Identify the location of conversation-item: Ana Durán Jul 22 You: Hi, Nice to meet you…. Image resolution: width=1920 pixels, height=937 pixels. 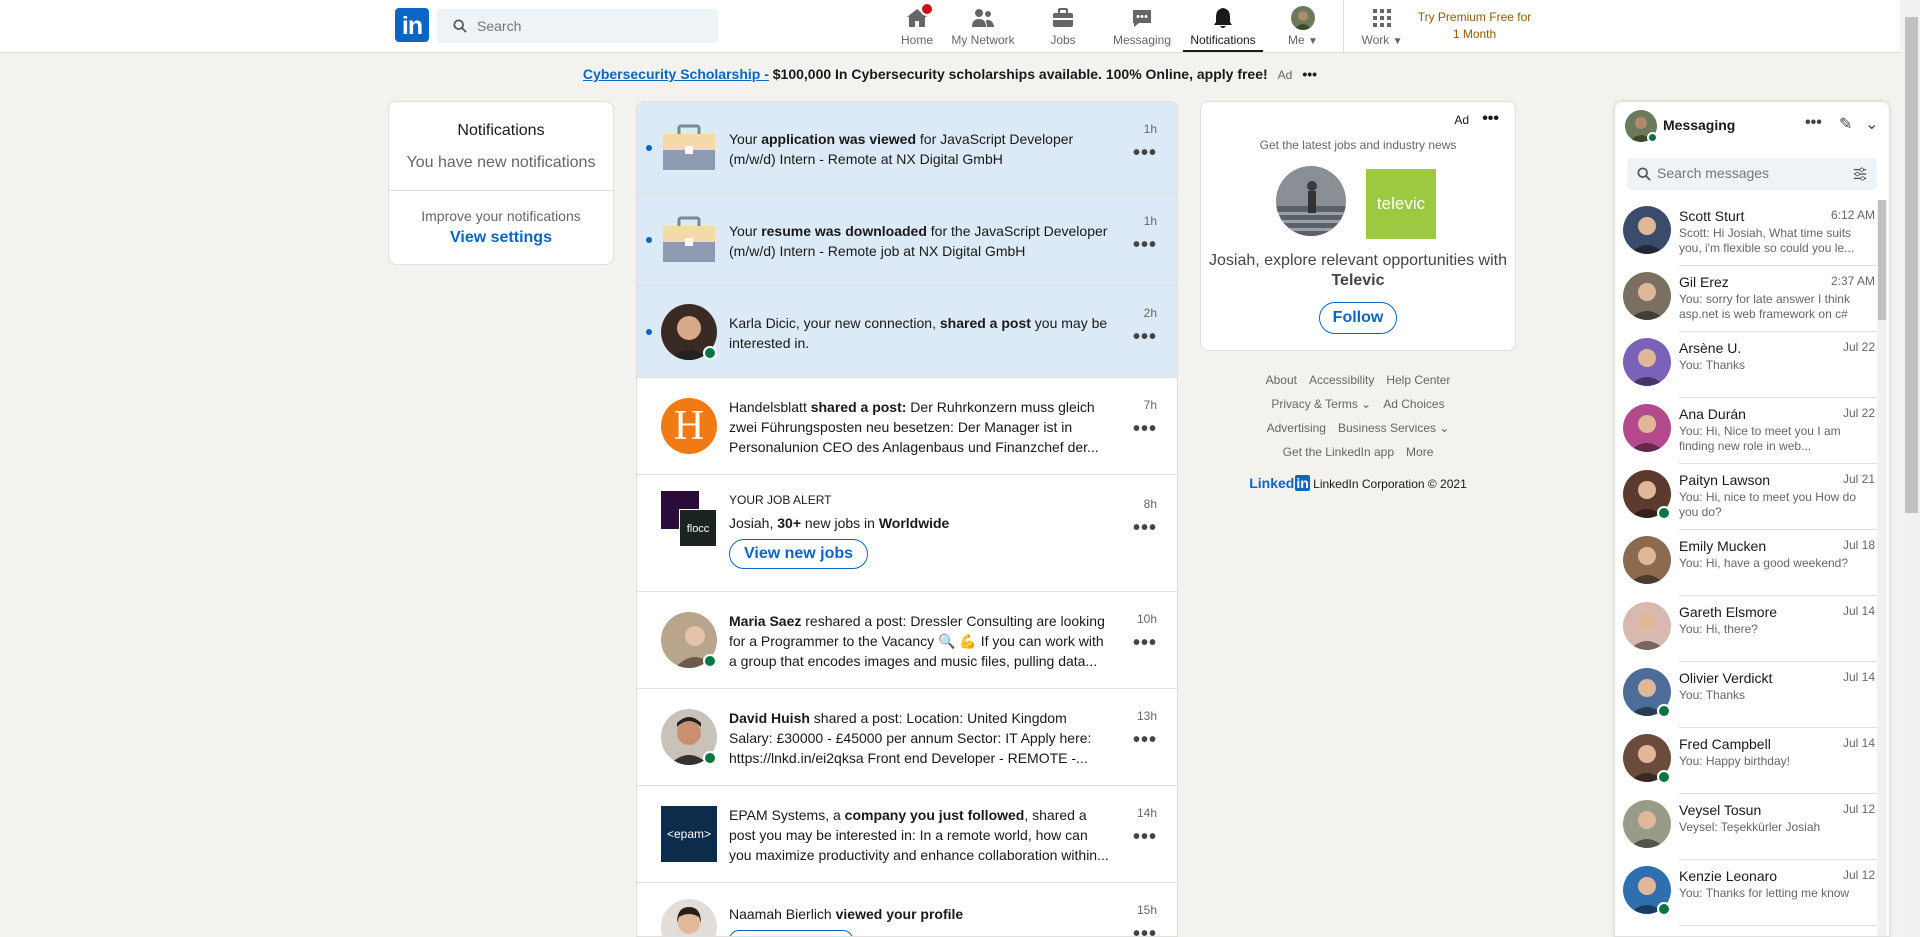
(1750, 431).